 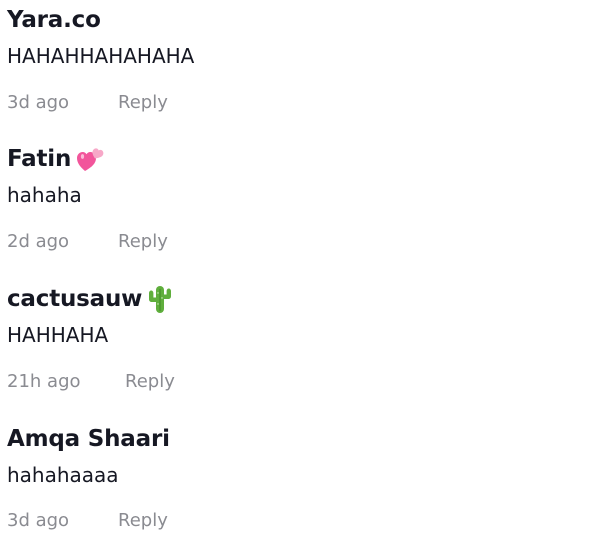 What do you see at coordinates (297, 159) in the screenshot?
I see `comment-author: Fatin` at bounding box center [297, 159].